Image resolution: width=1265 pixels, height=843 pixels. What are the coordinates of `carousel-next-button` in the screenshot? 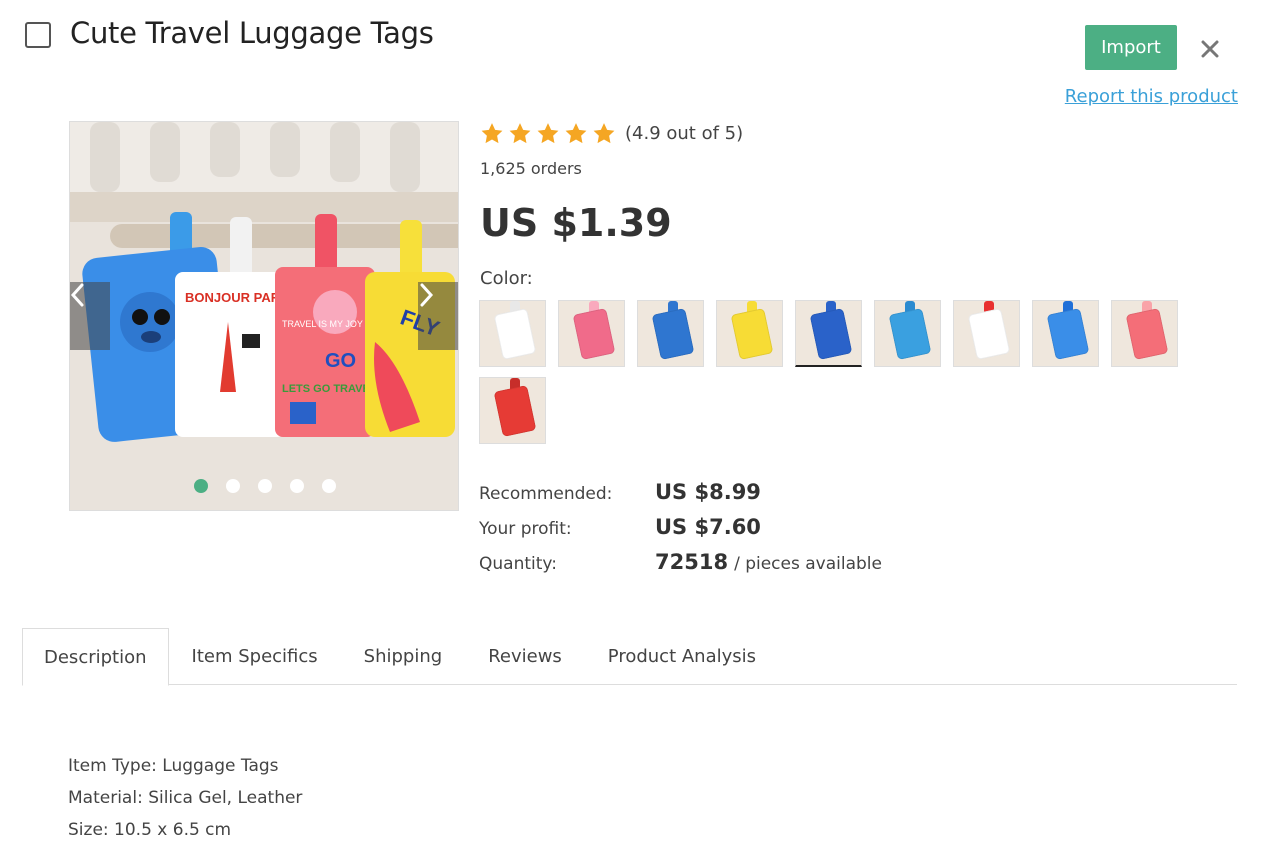 It's located at (438, 316).